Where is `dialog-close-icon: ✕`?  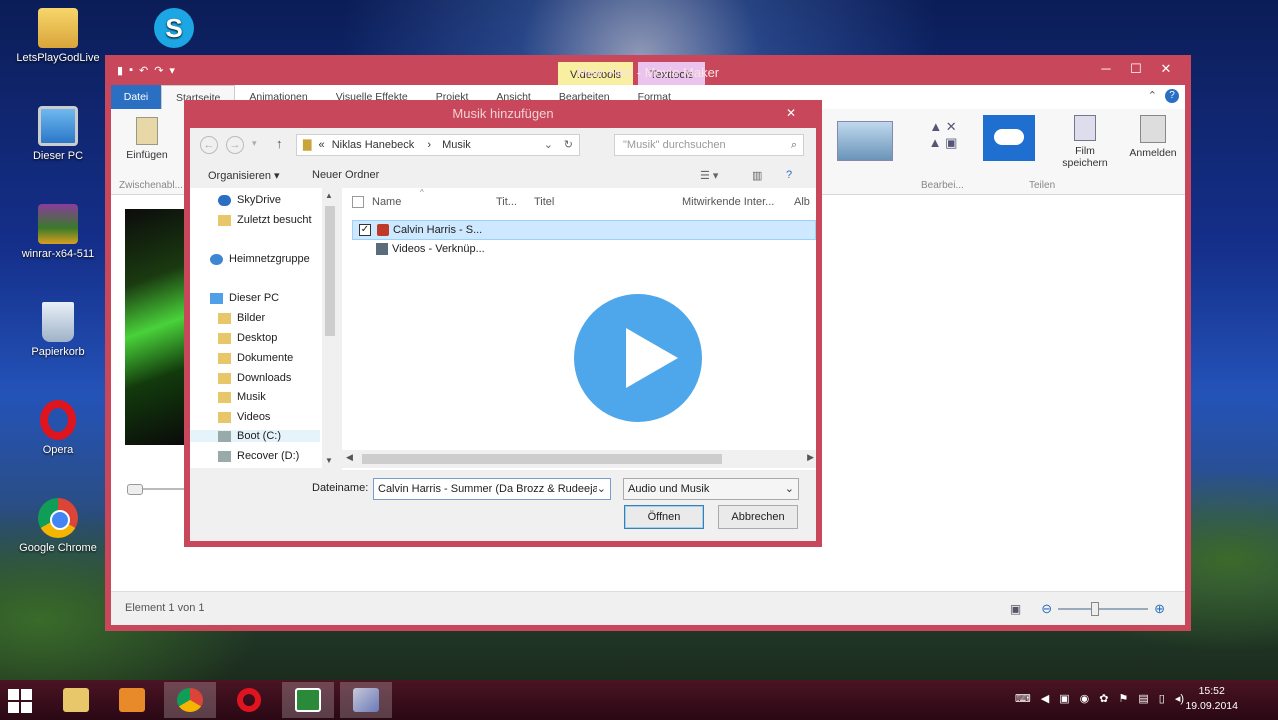
dialog-close-icon: ✕ is located at coordinates (801, 113).